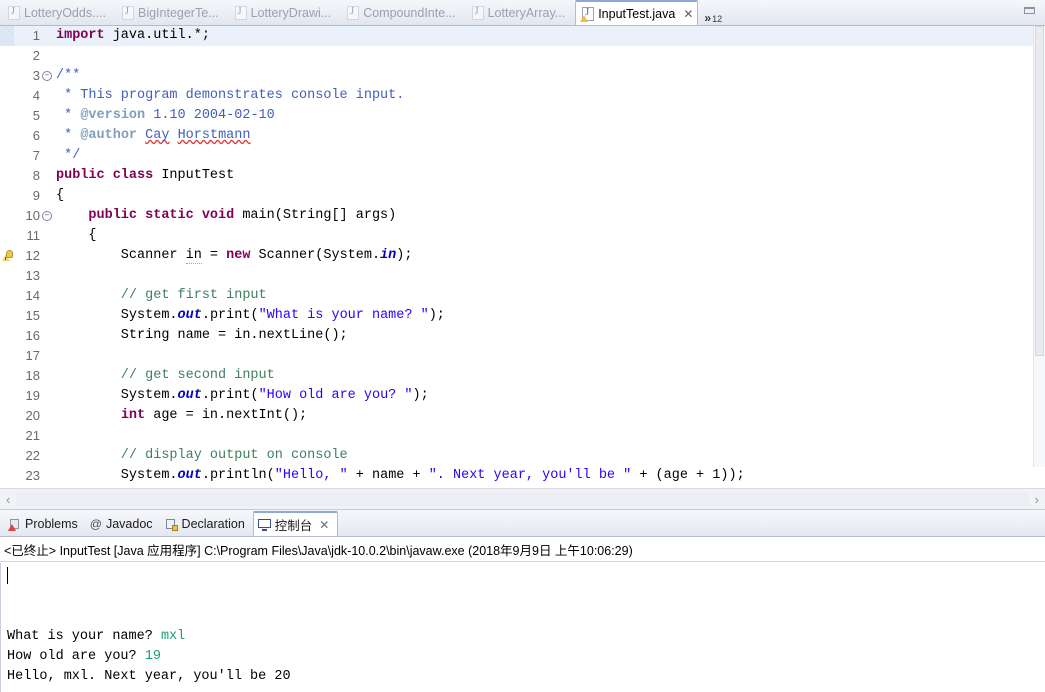 This screenshot has width=1045, height=692. Describe the element at coordinates (149, 676) in the screenshot. I see `console-prompt-text: Hello, mxl. Next year, you'll be 20` at that location.